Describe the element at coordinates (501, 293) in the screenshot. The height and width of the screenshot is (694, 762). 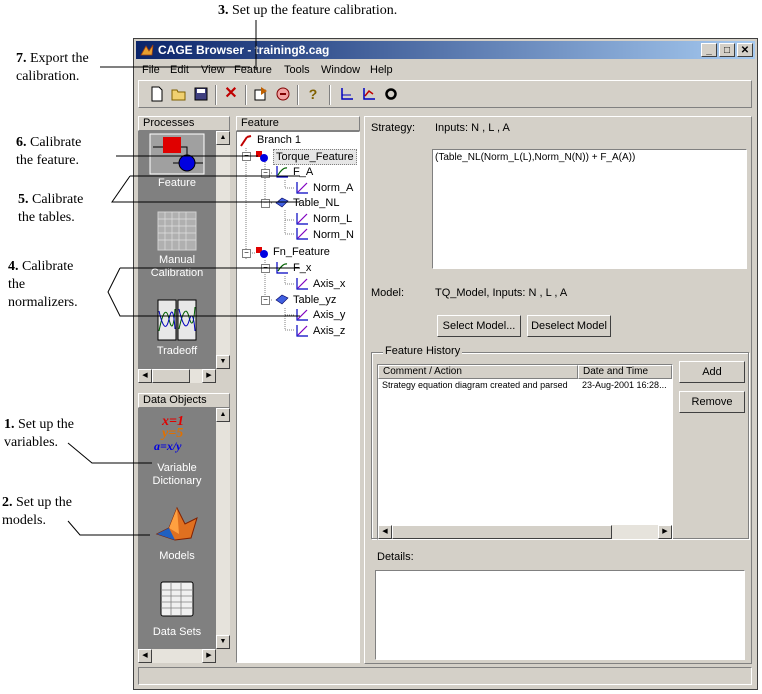
I see `model-value: TQ_Model, Inputs: N , L , A` at that location.